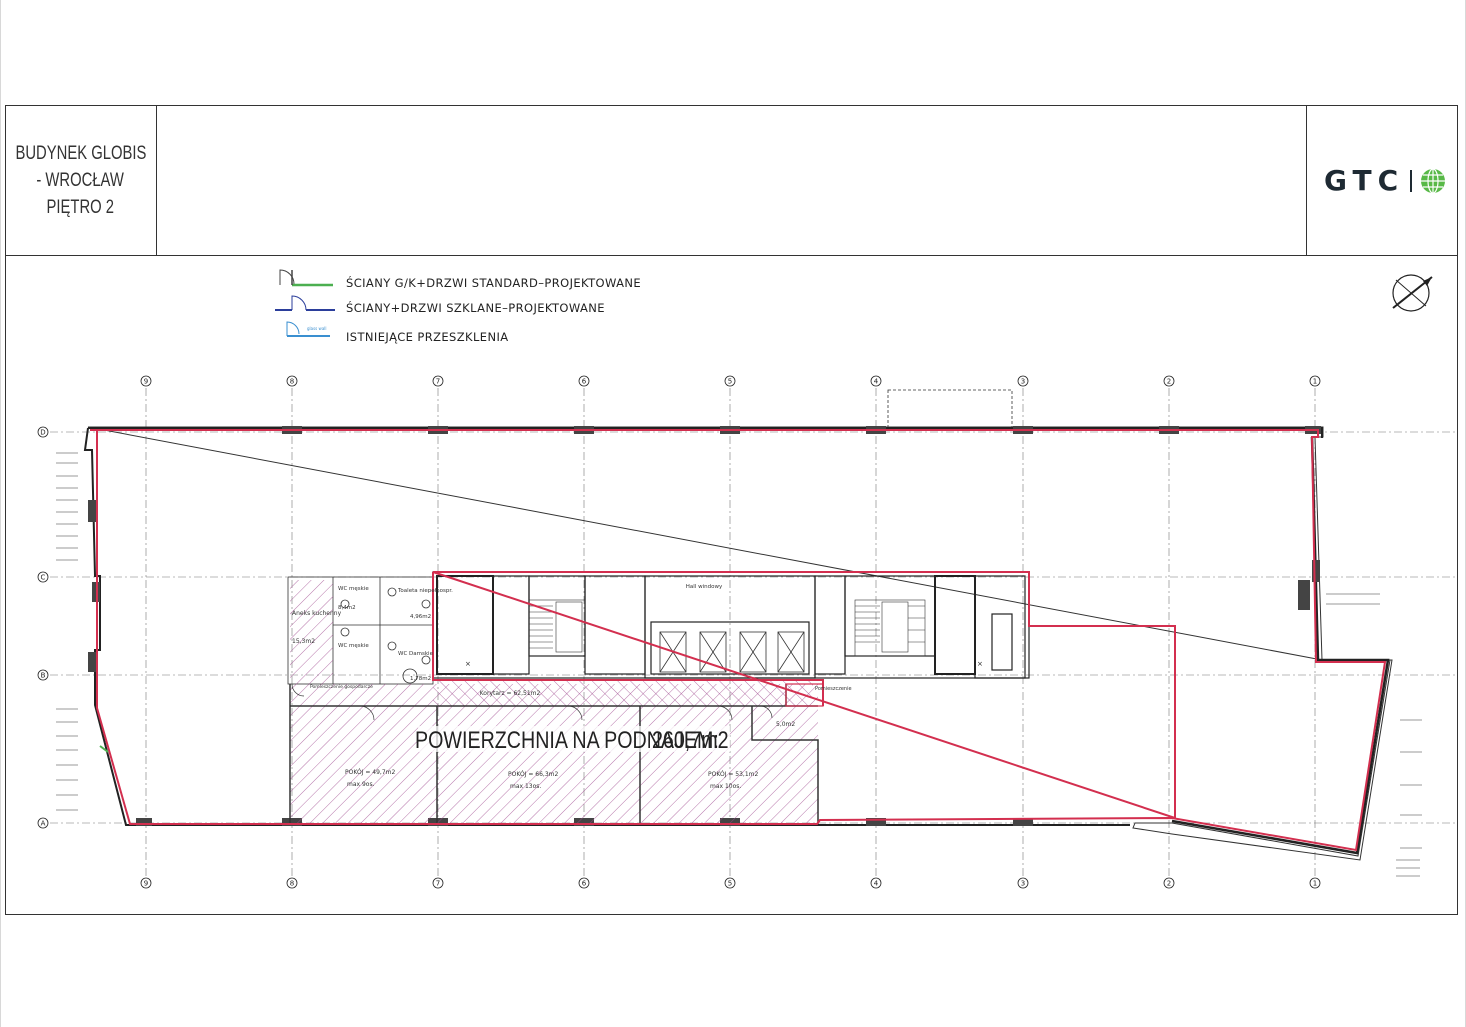  I want to click on svg-text: C, so click(43, 578).